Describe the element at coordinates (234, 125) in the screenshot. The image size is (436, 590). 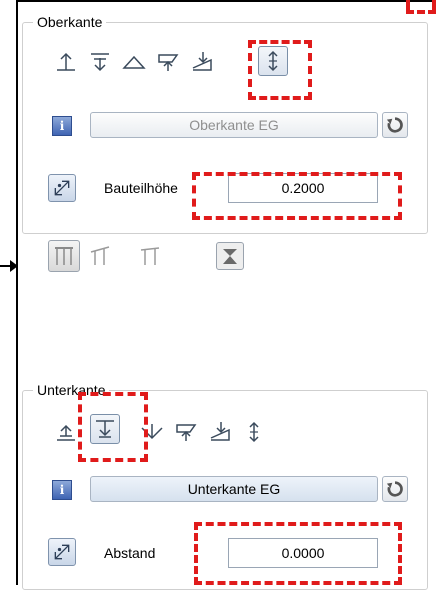
I see `reference-button-oberkante: Oberkante EG` at that location.